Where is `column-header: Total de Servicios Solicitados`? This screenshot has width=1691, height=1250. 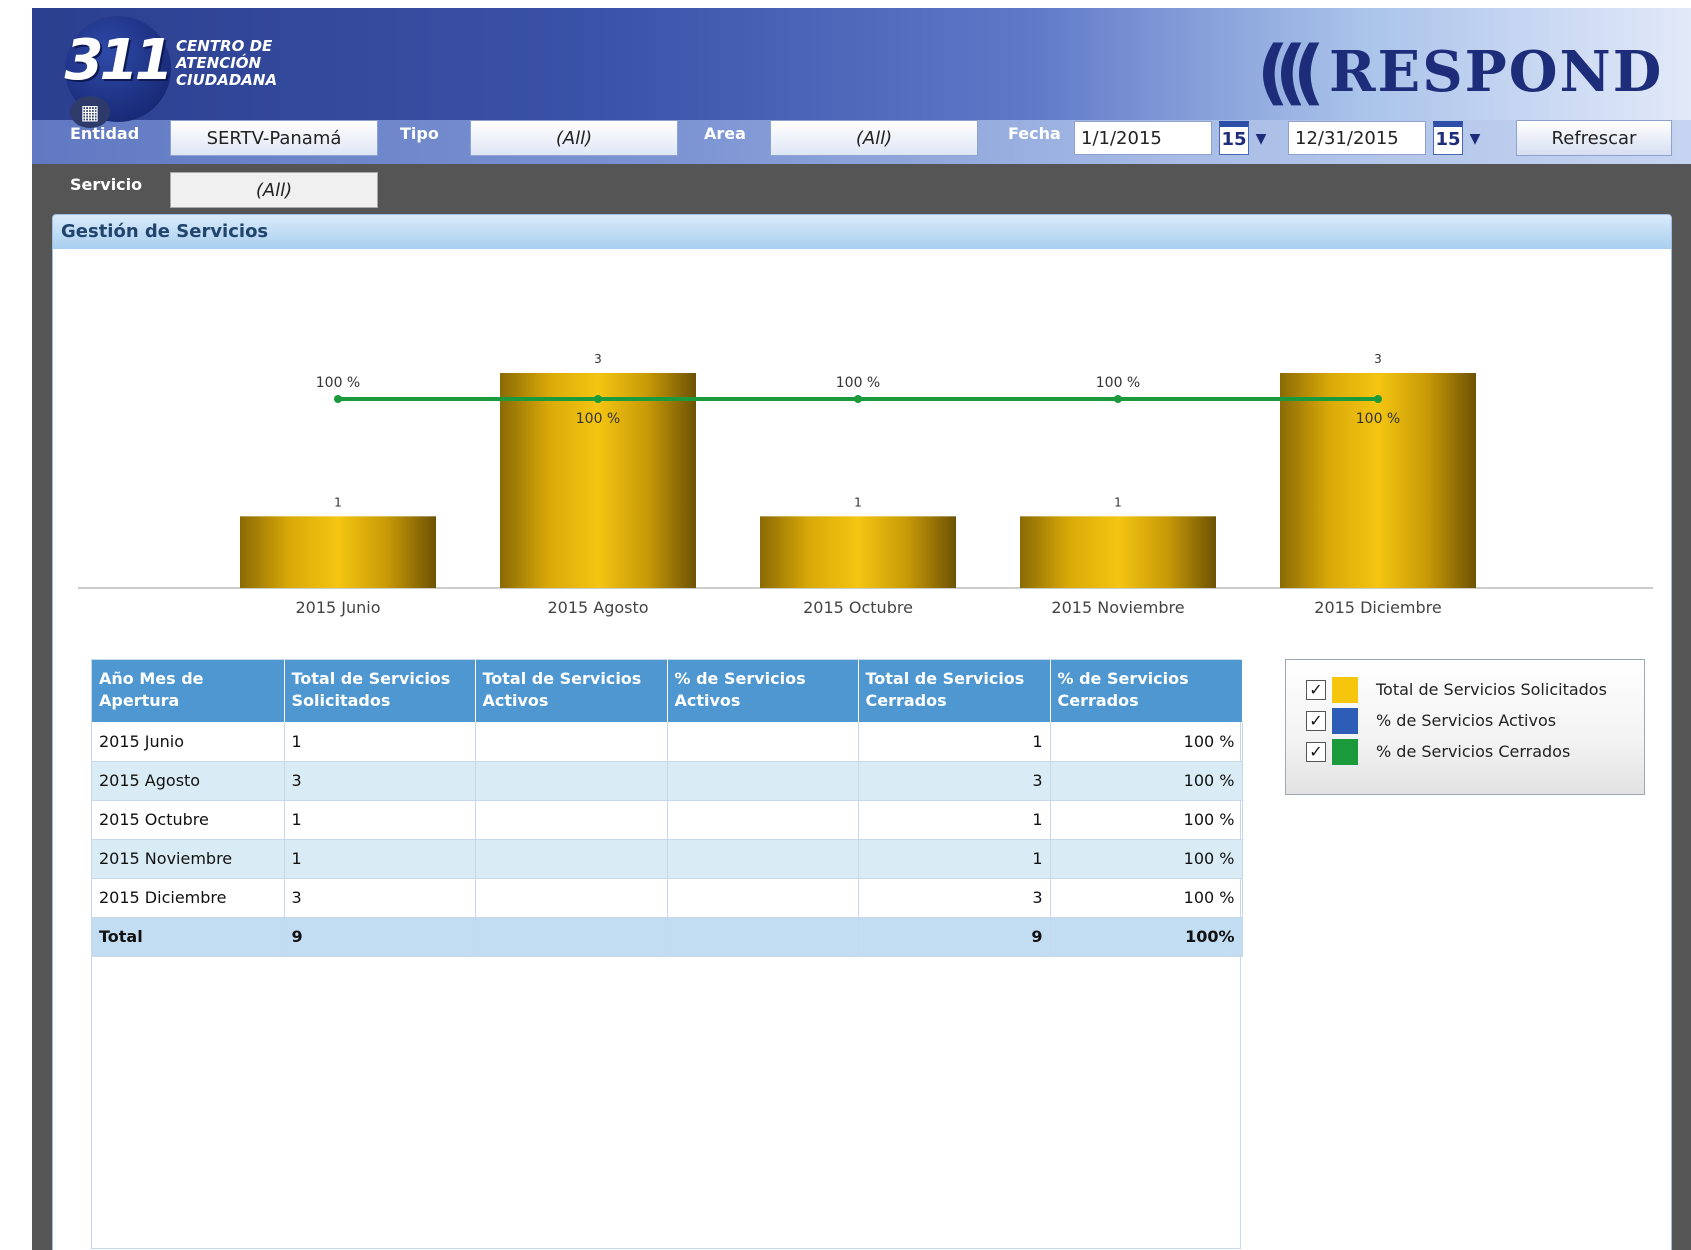 column-header: Total de Servicios Solicitados is located at coordinates (380, 691).